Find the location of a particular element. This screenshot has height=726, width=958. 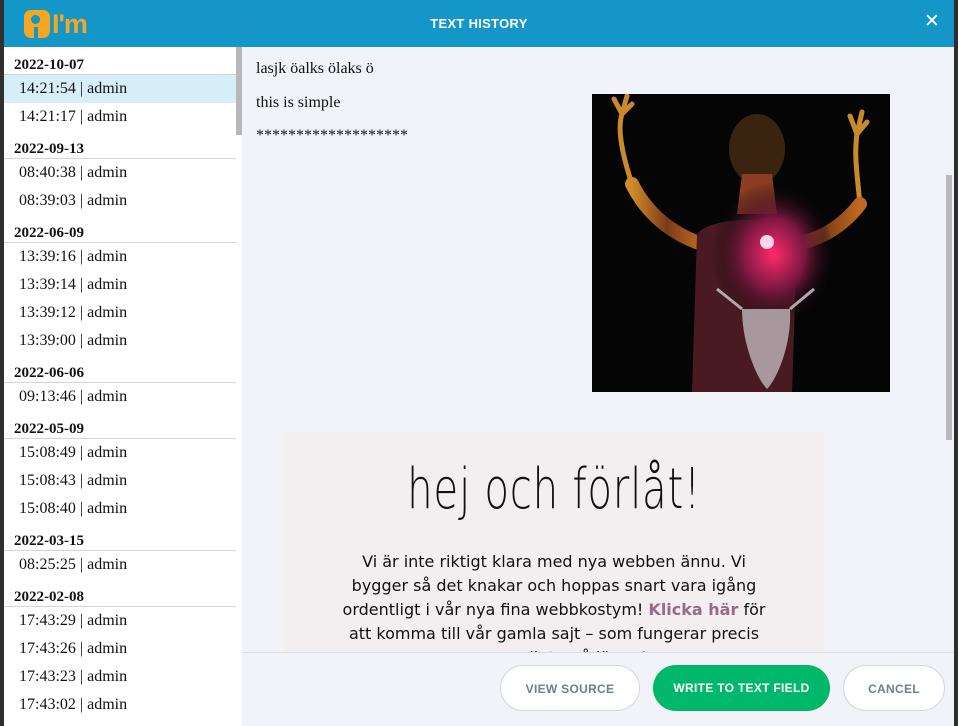

history-entry: 13:39:14 | admin is located at coordinates (120, 285).